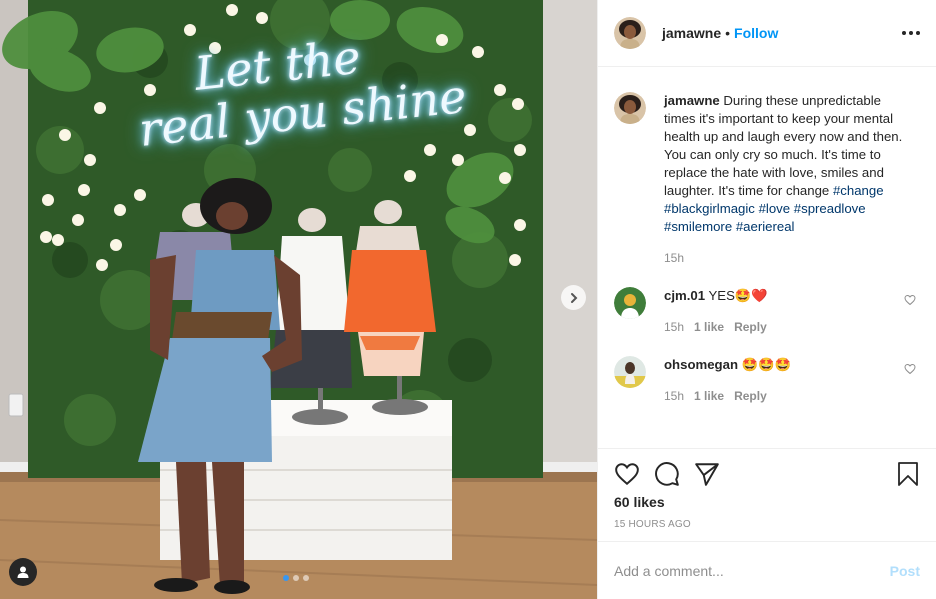 This screenshot has width=936, height=599. What do you see at coordinates (767, 502) in the screenshot?
I see `likes-count: 60 likes` at bounding box center [767, 502].